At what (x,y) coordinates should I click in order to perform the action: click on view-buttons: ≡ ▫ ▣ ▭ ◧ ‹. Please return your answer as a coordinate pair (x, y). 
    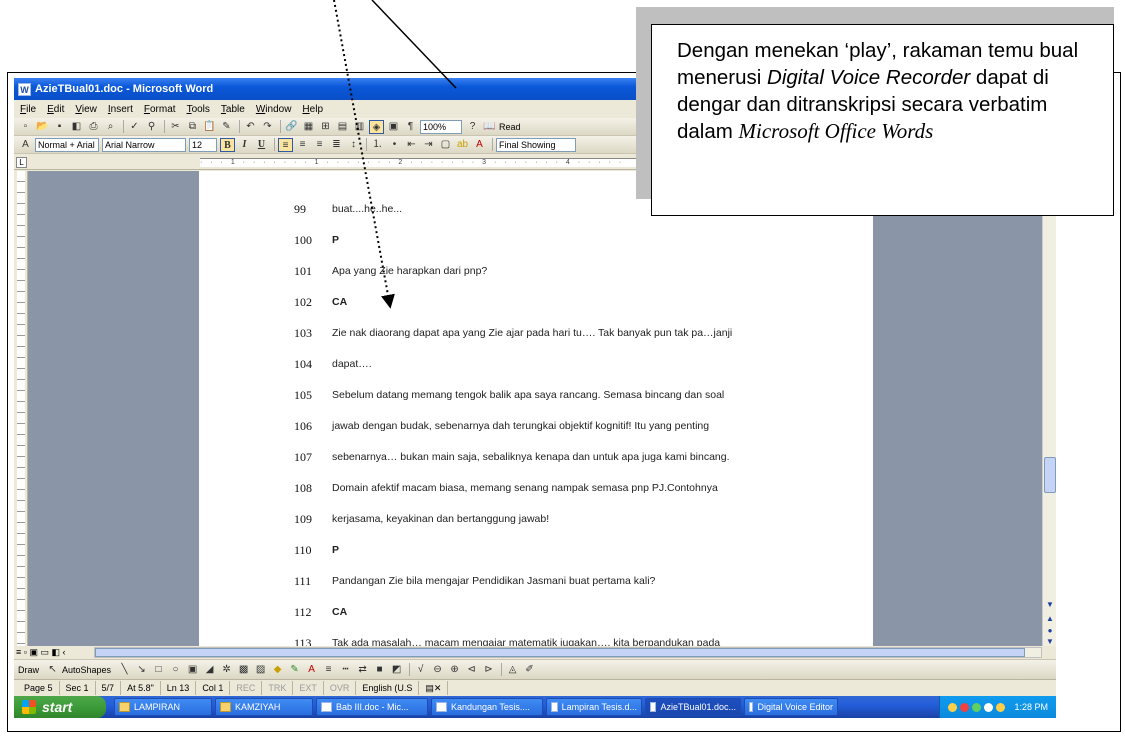
    Looking at the image, I should click on (54, 652).